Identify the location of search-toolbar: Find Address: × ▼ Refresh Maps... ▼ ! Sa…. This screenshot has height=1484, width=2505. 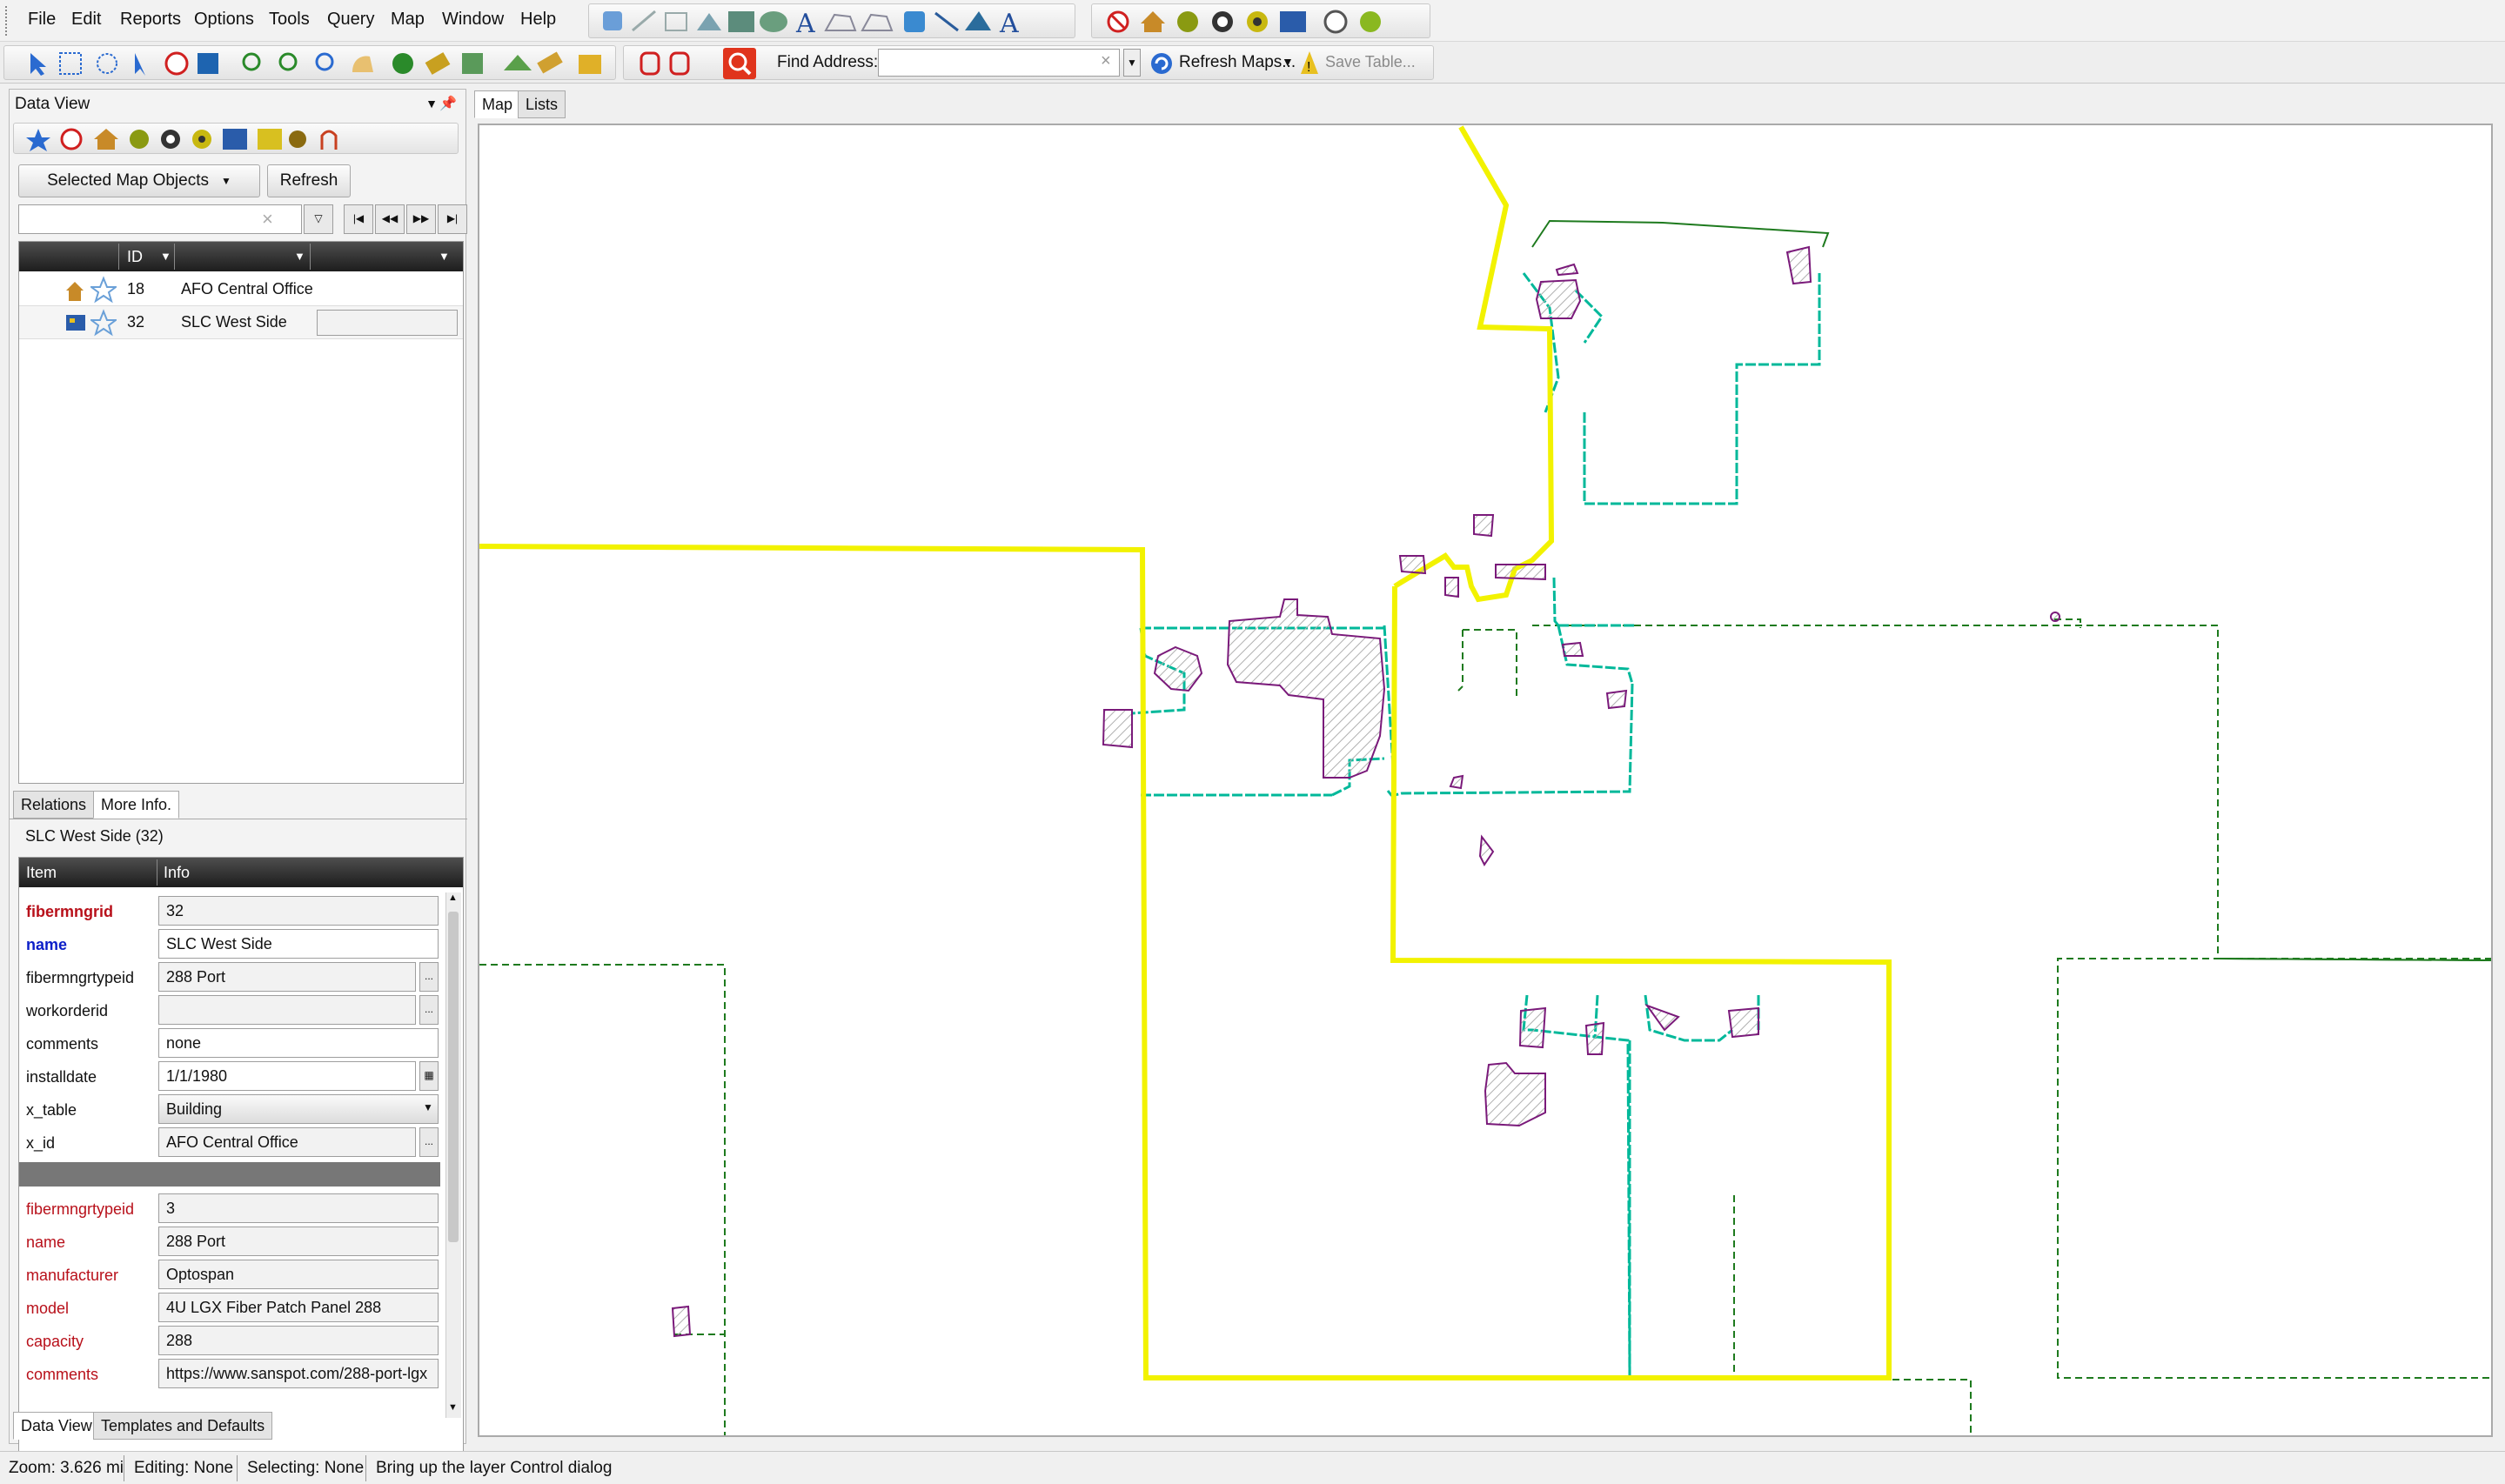
(1028, 62).